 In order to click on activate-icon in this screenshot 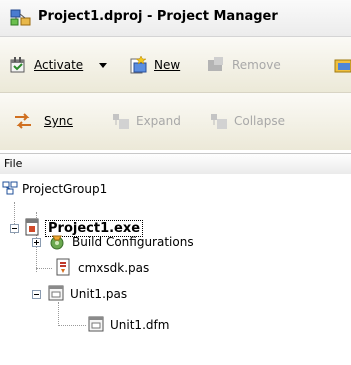, I will do `click(18, 65)`.